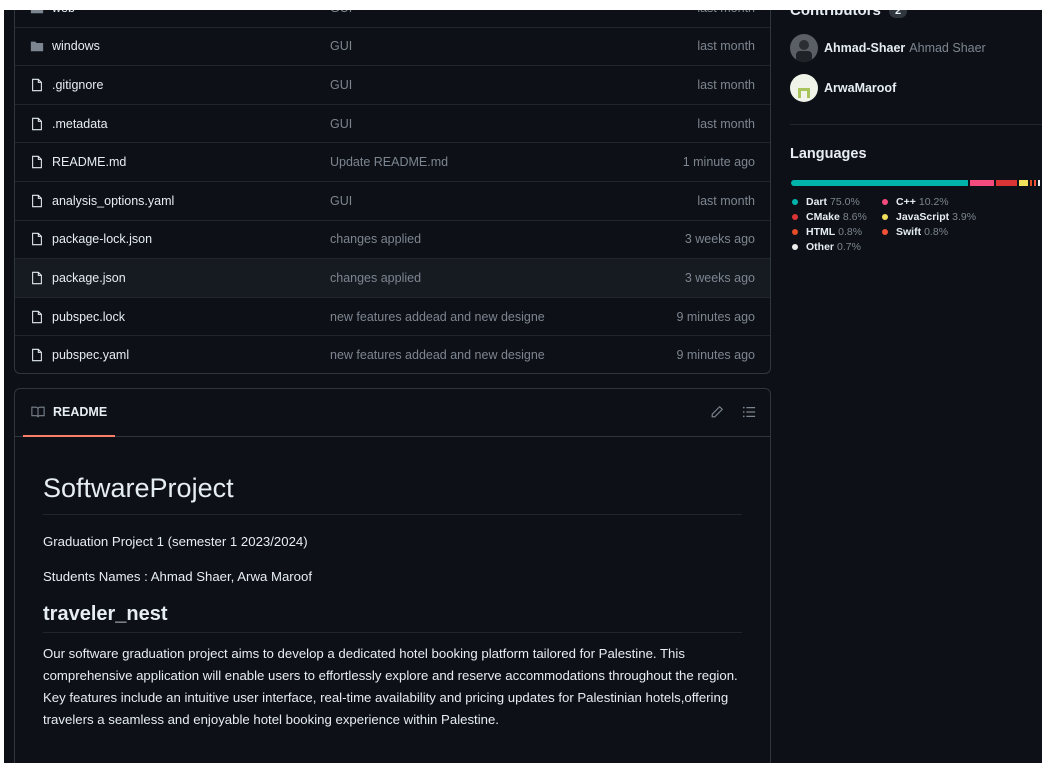  What do you see at coordinates (38, 412) in the screenshot?
I see `book-icon` at bounding box center [38, 412].